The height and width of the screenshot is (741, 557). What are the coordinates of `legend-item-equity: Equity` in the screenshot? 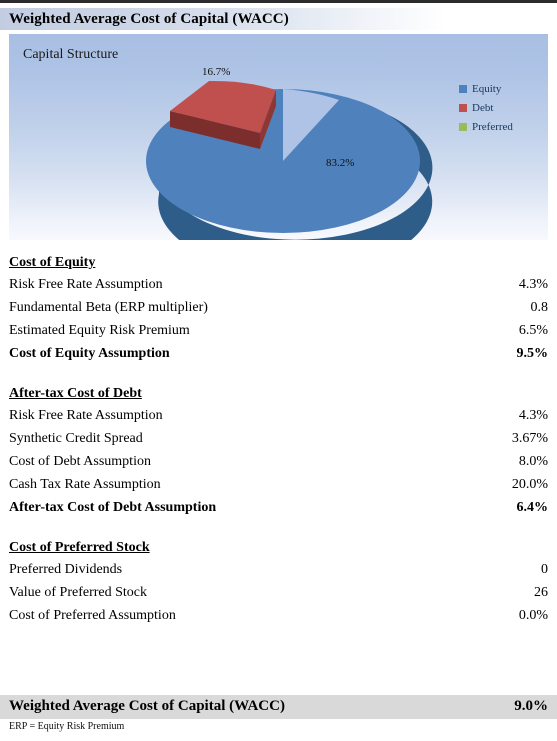 It's located at (486, 88).